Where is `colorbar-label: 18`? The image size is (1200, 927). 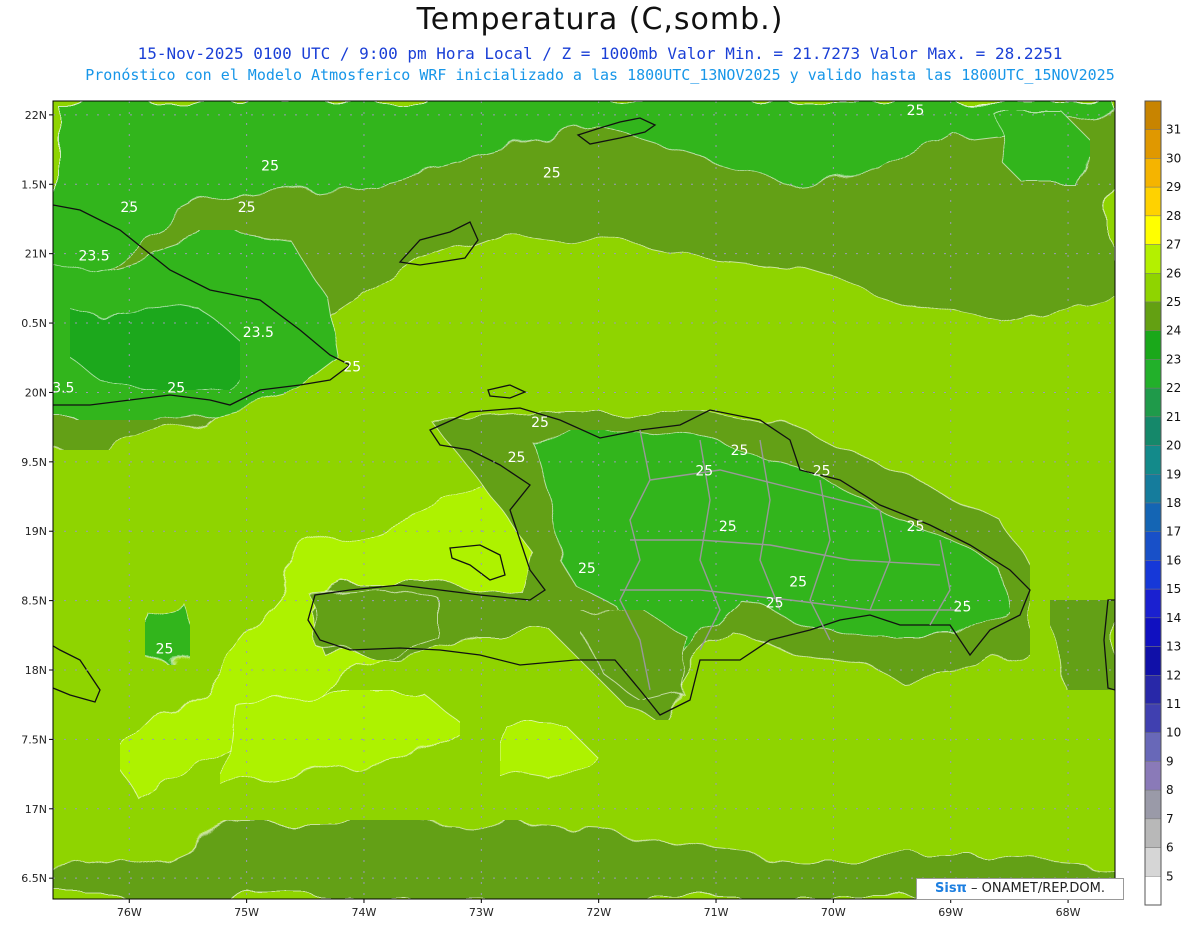
colorbar-label: 18 is located at coordinates (1173, 503).